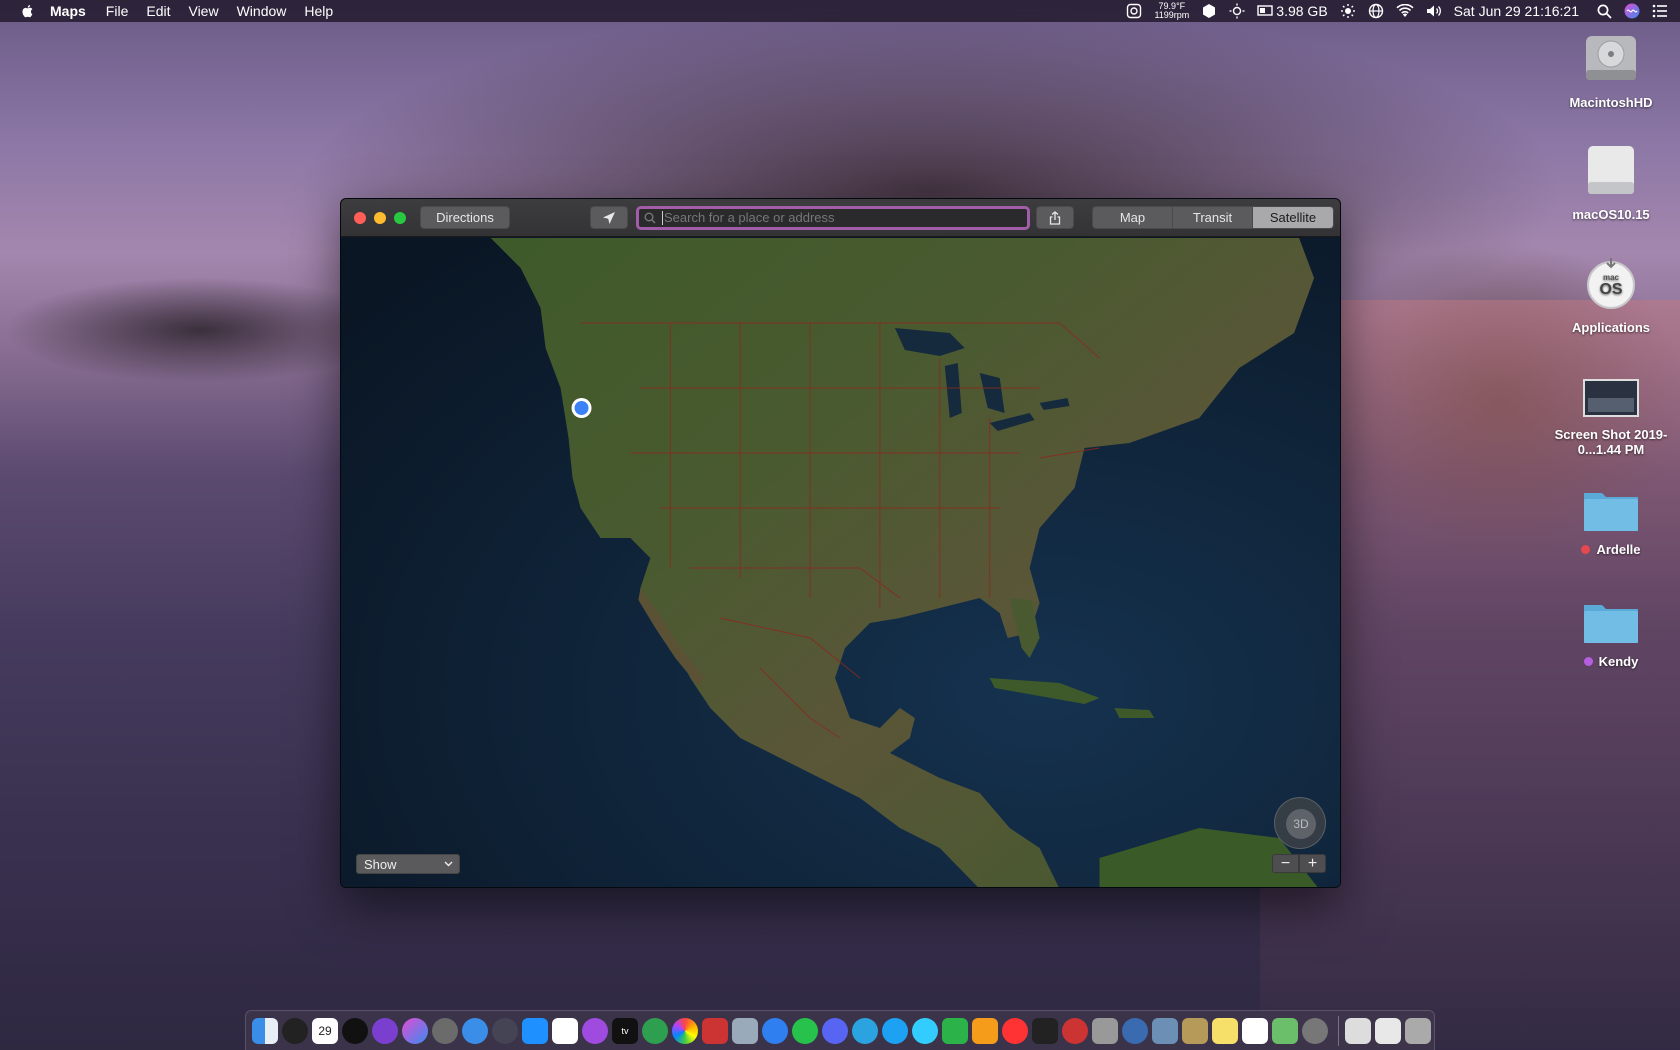 The height and width of the screenshot is (1050, 1680). What do you see at coordinates (895, 1030) in the screenshot?
I see `twitter-icon` at bounding box center [895, 1030].